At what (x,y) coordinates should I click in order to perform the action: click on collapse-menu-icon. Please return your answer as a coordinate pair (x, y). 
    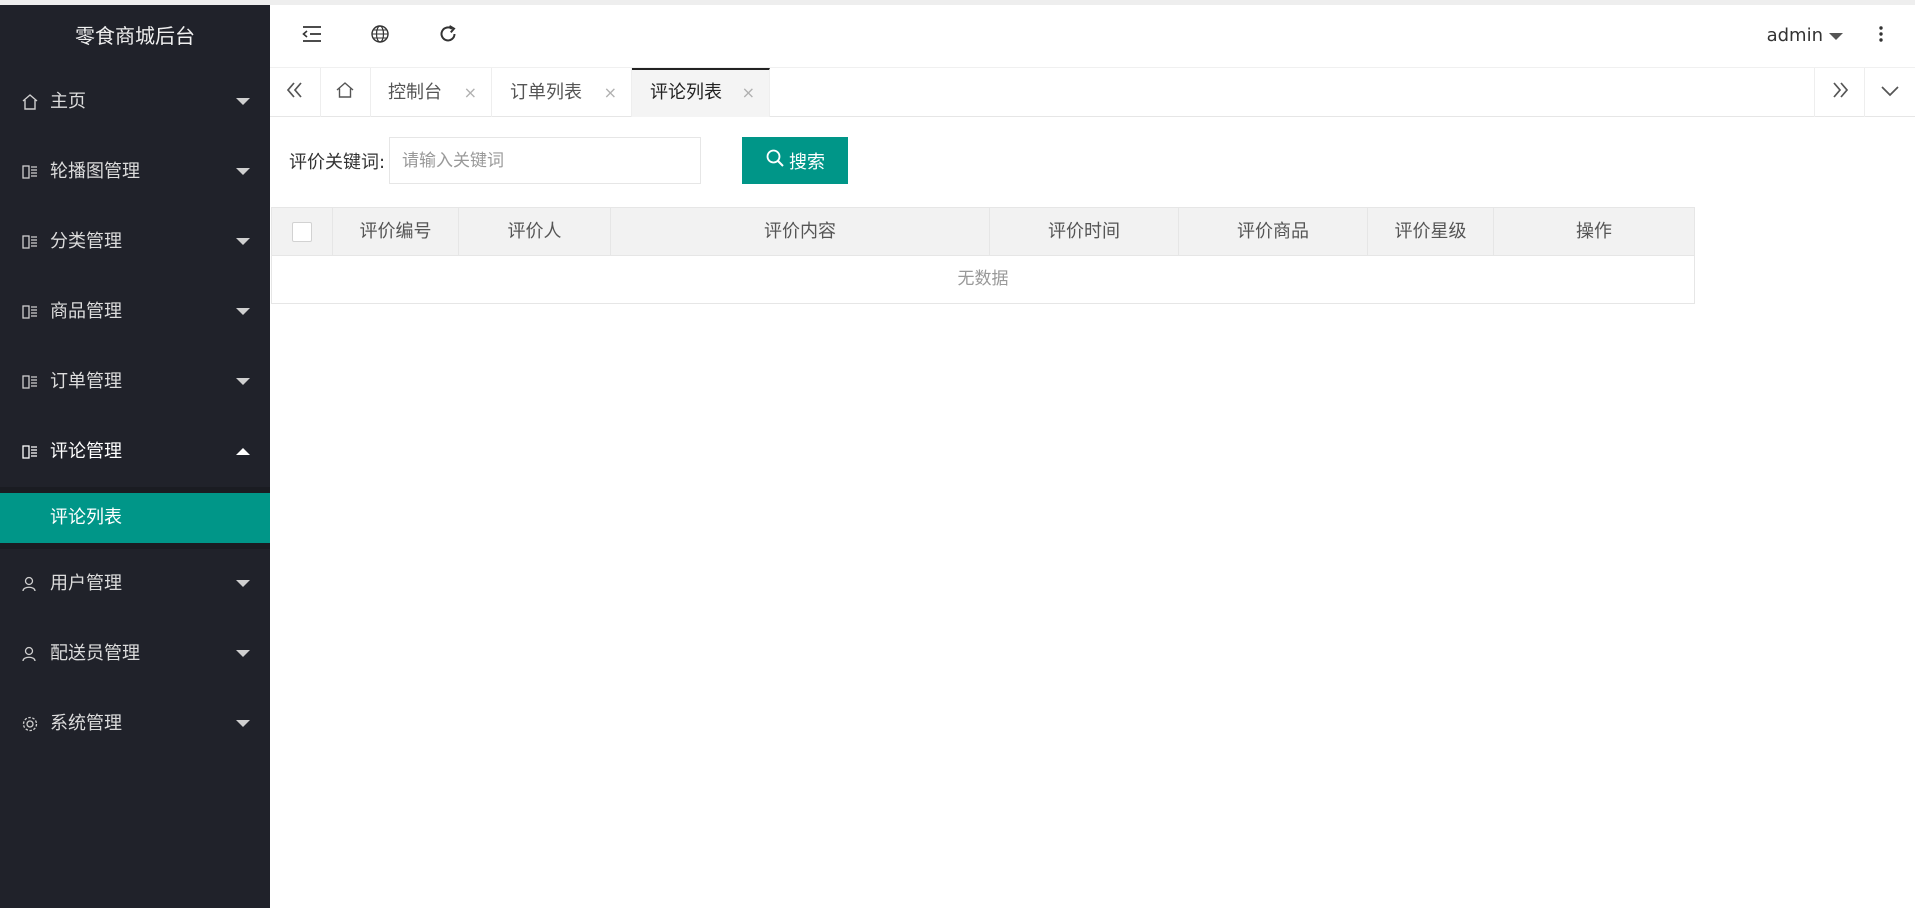
    Looking at the image, I should click on (312, 36).